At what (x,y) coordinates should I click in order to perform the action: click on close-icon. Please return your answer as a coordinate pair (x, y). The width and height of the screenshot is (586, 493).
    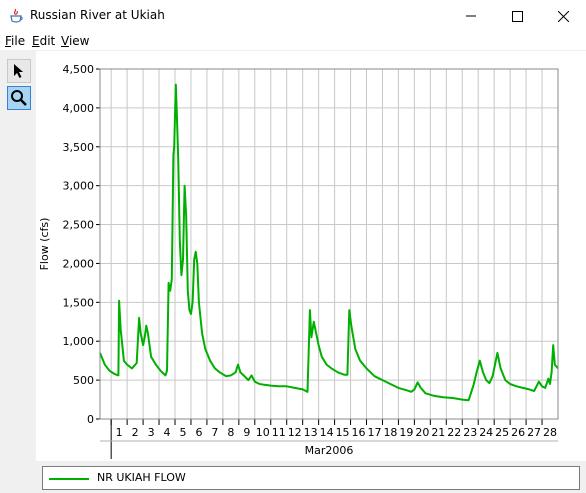
    Looking at the image, I should click on (563, 16).